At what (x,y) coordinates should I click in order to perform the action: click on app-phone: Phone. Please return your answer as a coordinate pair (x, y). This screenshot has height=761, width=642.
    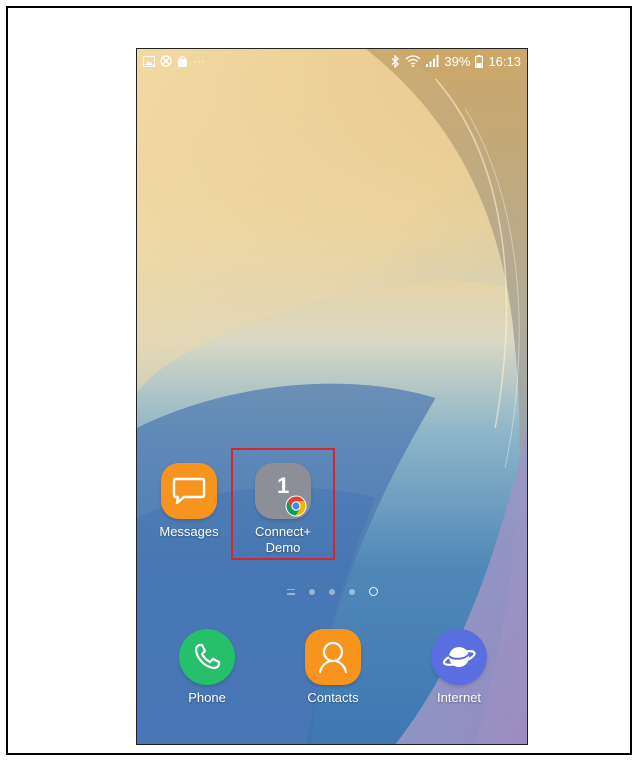
    Looking at the image, I should click on (207, 667).